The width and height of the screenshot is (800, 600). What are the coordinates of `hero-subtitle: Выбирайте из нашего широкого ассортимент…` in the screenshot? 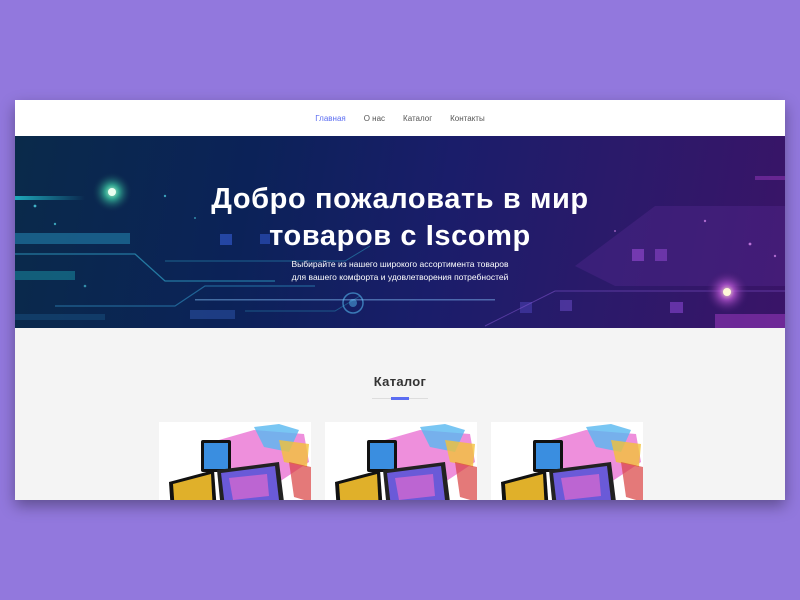 It's located at (400, 271).